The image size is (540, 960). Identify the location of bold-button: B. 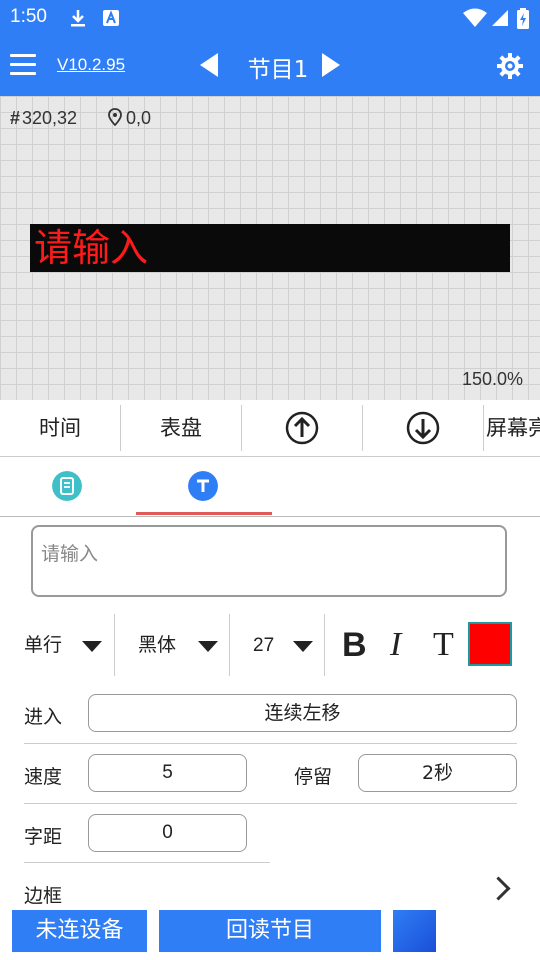
(354, 645).